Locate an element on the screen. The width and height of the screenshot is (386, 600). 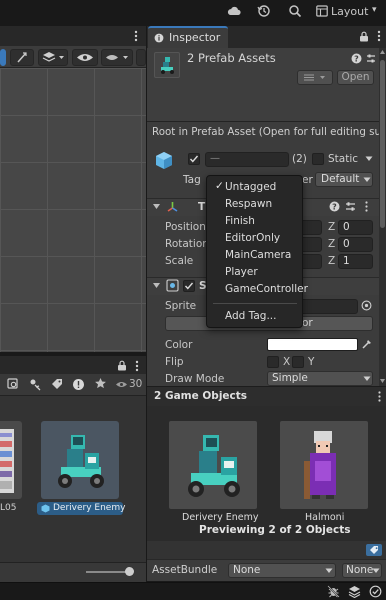
rotation-z-label: Z is located at coordinates (332, 244).